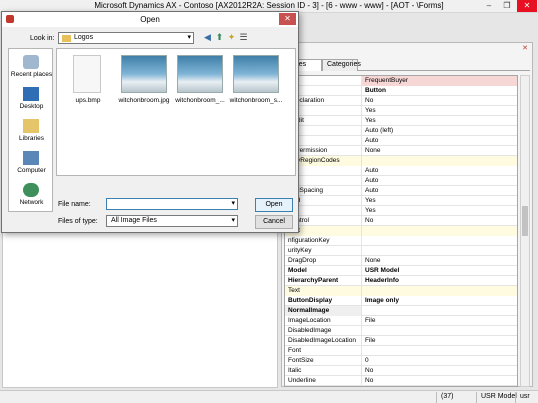 This screenshot has width=538, height=403. What do you see at coordinates (31, 132) in the screenshot?
I see `place-libraries: Libraries` at bounding box center [31, 132].